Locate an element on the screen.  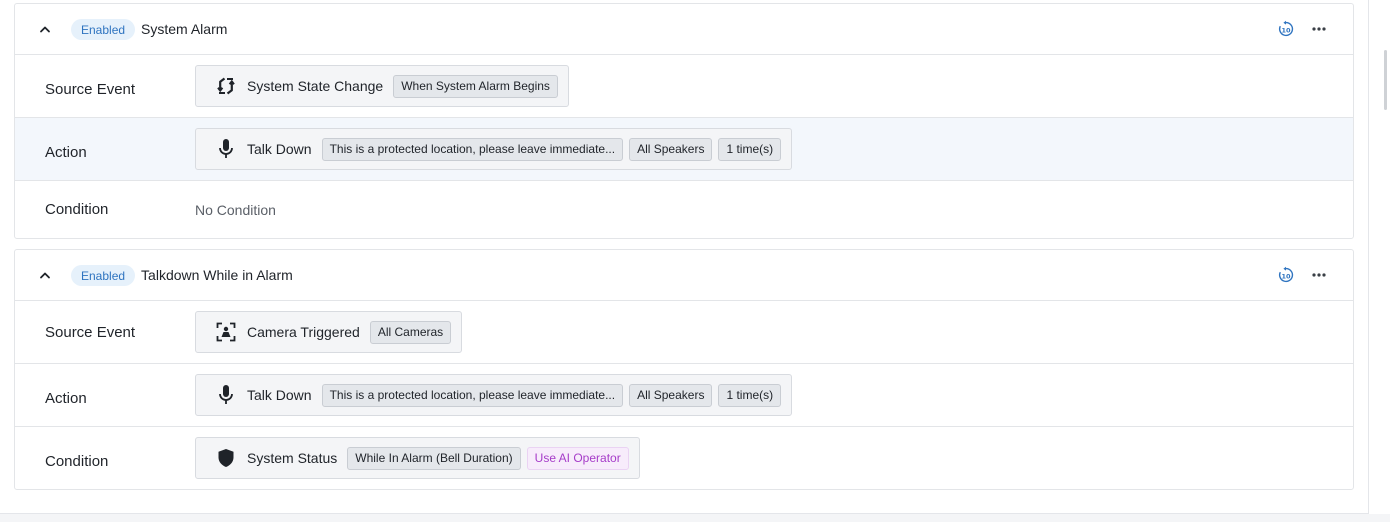
system-state-icon is located at coordinates (226, 86).